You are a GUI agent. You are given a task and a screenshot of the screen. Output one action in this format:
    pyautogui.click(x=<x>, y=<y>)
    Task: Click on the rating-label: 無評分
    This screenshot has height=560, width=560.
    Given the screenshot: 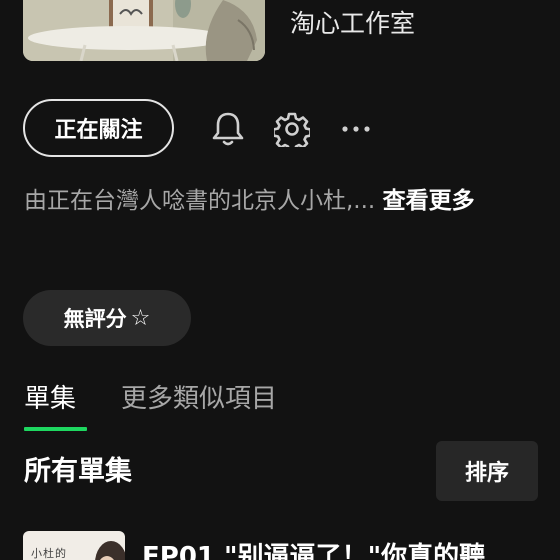 What is the action you would take?
    pyautogui.click(x=95, y=319)
    